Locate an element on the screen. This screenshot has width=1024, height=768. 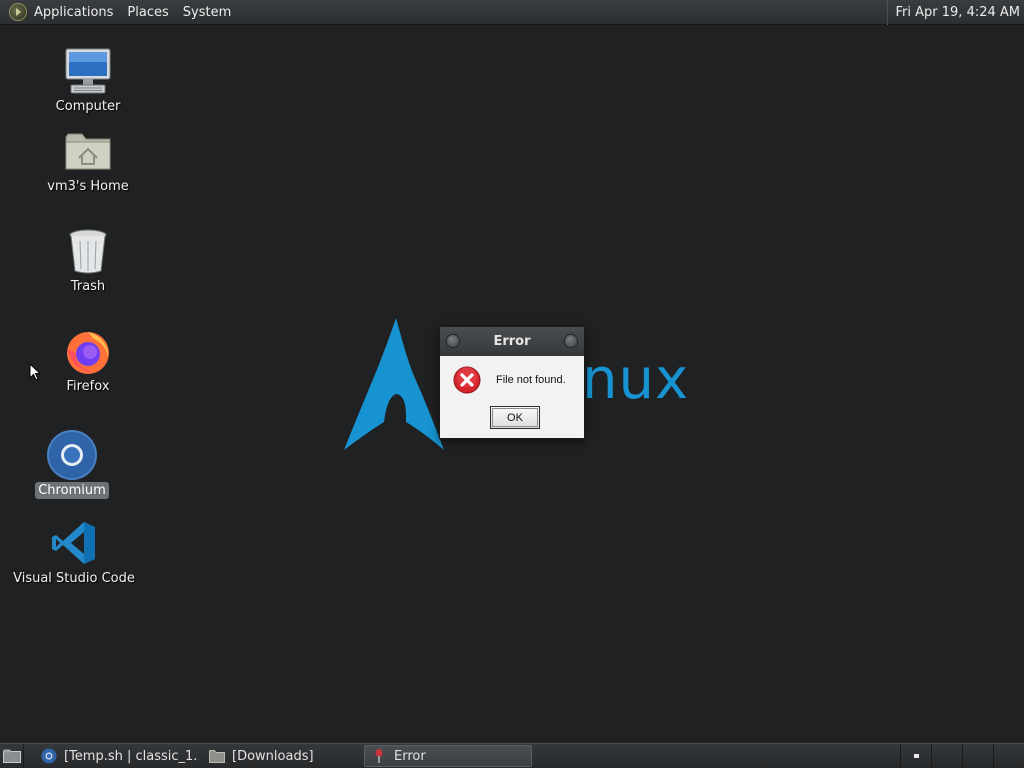
close-button is located at coordinates (571, 341).